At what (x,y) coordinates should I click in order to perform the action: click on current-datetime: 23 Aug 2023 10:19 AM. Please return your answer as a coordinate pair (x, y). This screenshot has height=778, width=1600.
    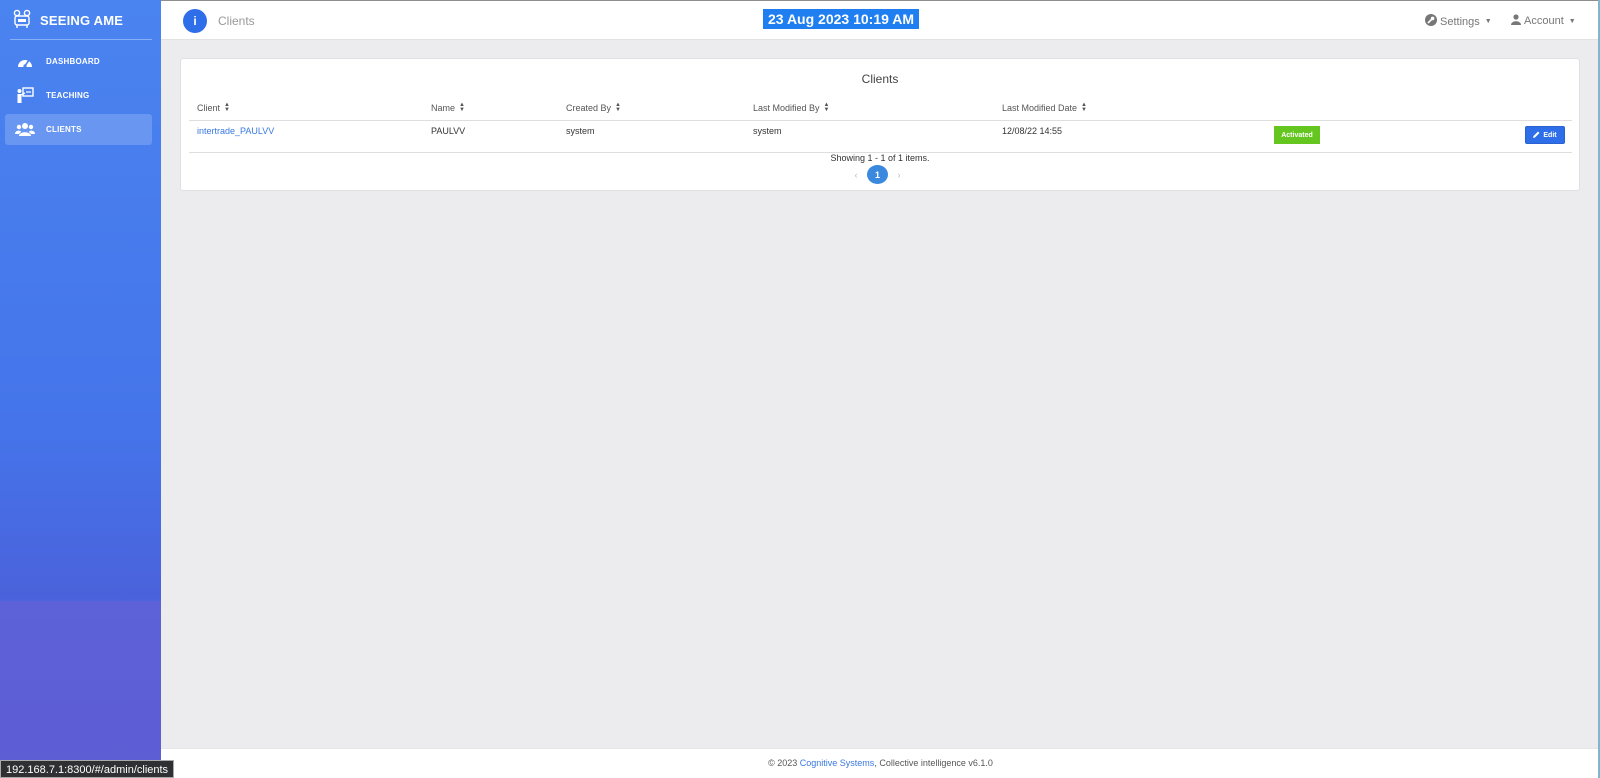
    Looking at the image, I should click on (841, 19).